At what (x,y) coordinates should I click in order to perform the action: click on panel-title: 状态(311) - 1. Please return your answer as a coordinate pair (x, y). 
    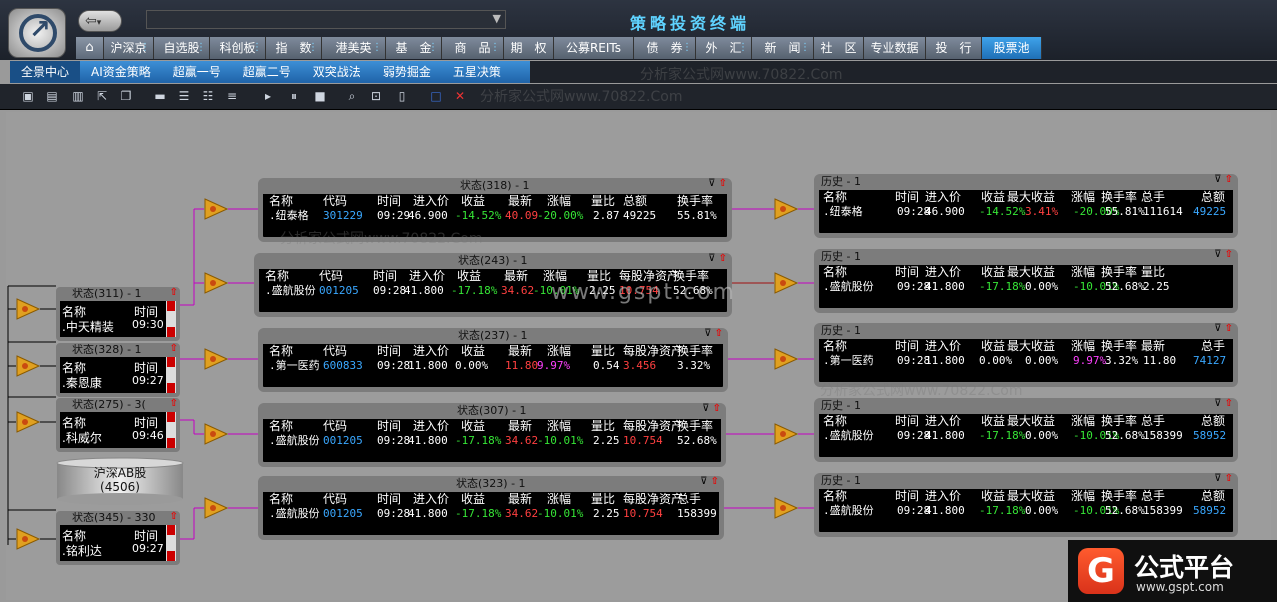
    Looking at the image, I should click on (118, 294).